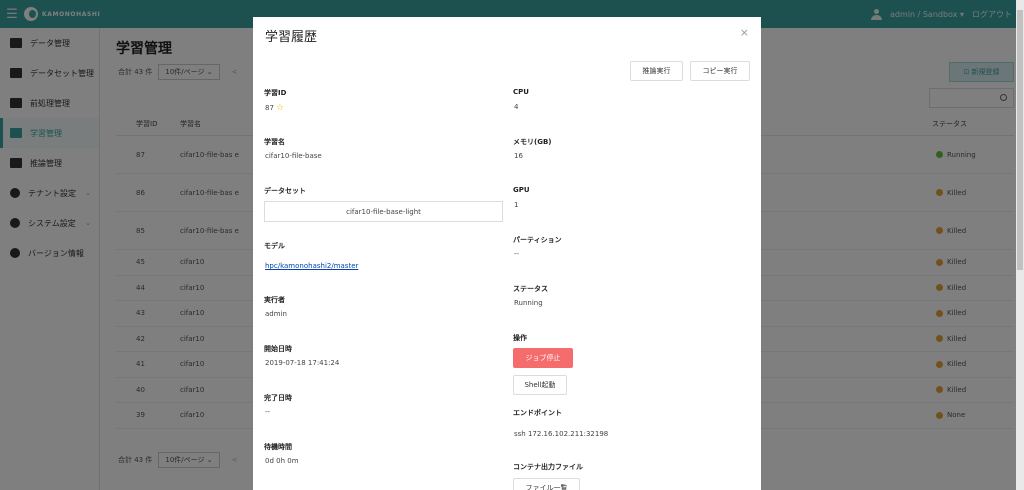 Image resolution: width=1024 pixels, height=490 pixels. I want to click on status-value: Running, so click(528, 303).